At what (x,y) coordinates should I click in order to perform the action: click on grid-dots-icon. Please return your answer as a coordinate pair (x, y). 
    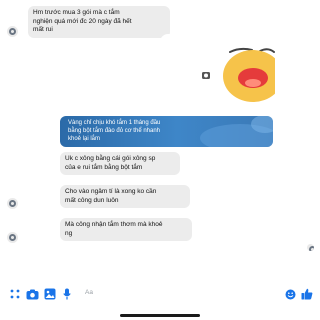
    Looking at the image, I should click on (15, 294).